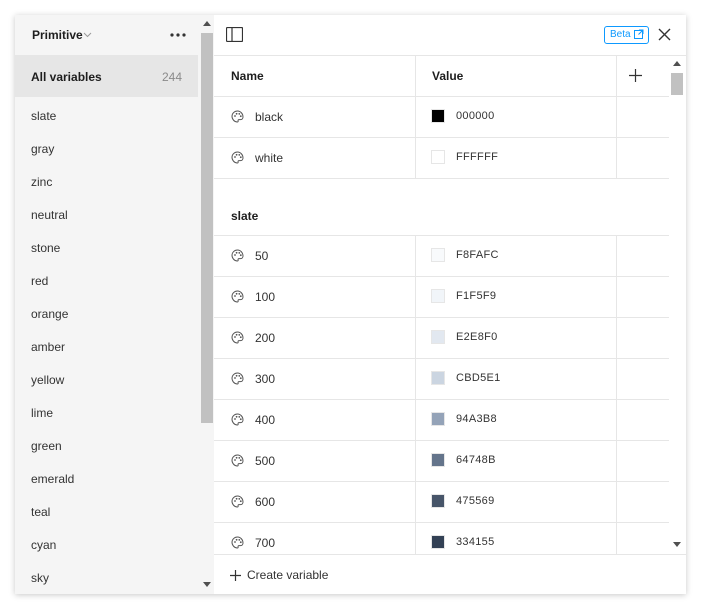 The height and width of the screenshot is (616, 711). Describe the element at coordinates (106, 248) in the screenshot. I see `sidebar-item-stone: stone` at that location.